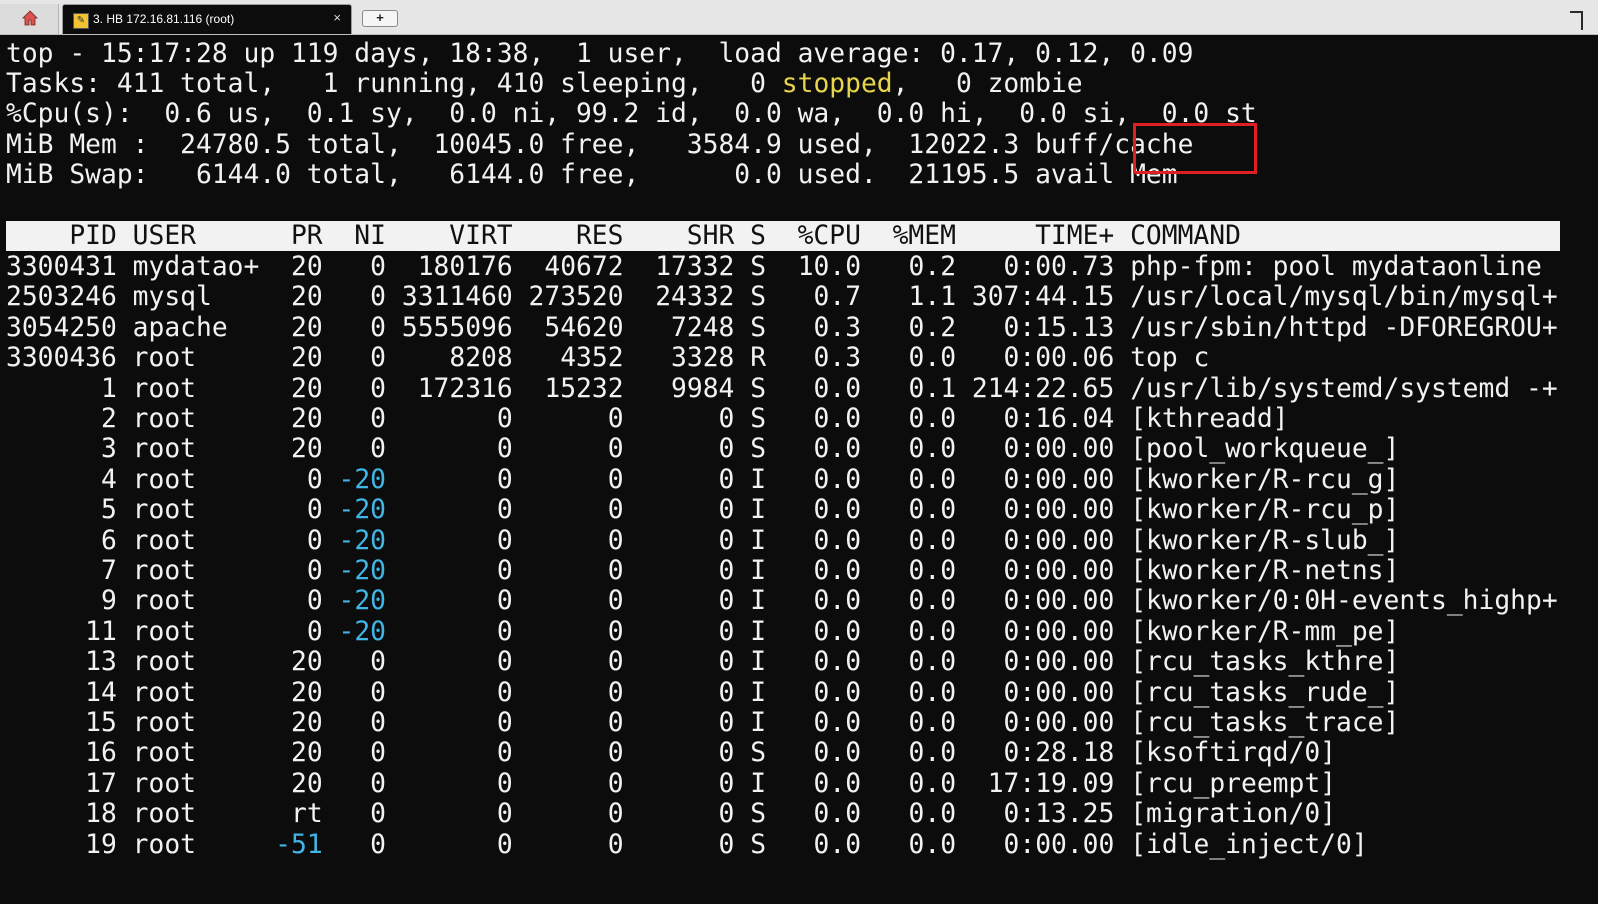 The width and height of the screenshot is (1598, 904). Describe the element at coordinates (1233, 814) in the screenshot. I see `cell-cmd: [migration/0]` at that location.